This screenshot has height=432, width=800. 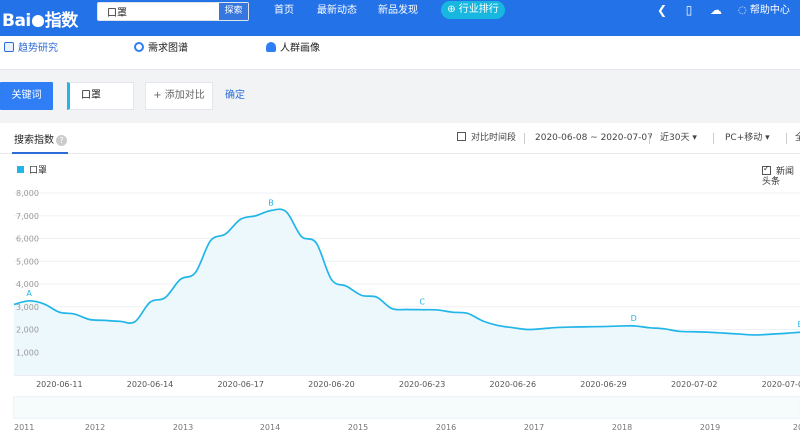 I want to click on y-tick-label: 5,000, so click(x=27, y=261).